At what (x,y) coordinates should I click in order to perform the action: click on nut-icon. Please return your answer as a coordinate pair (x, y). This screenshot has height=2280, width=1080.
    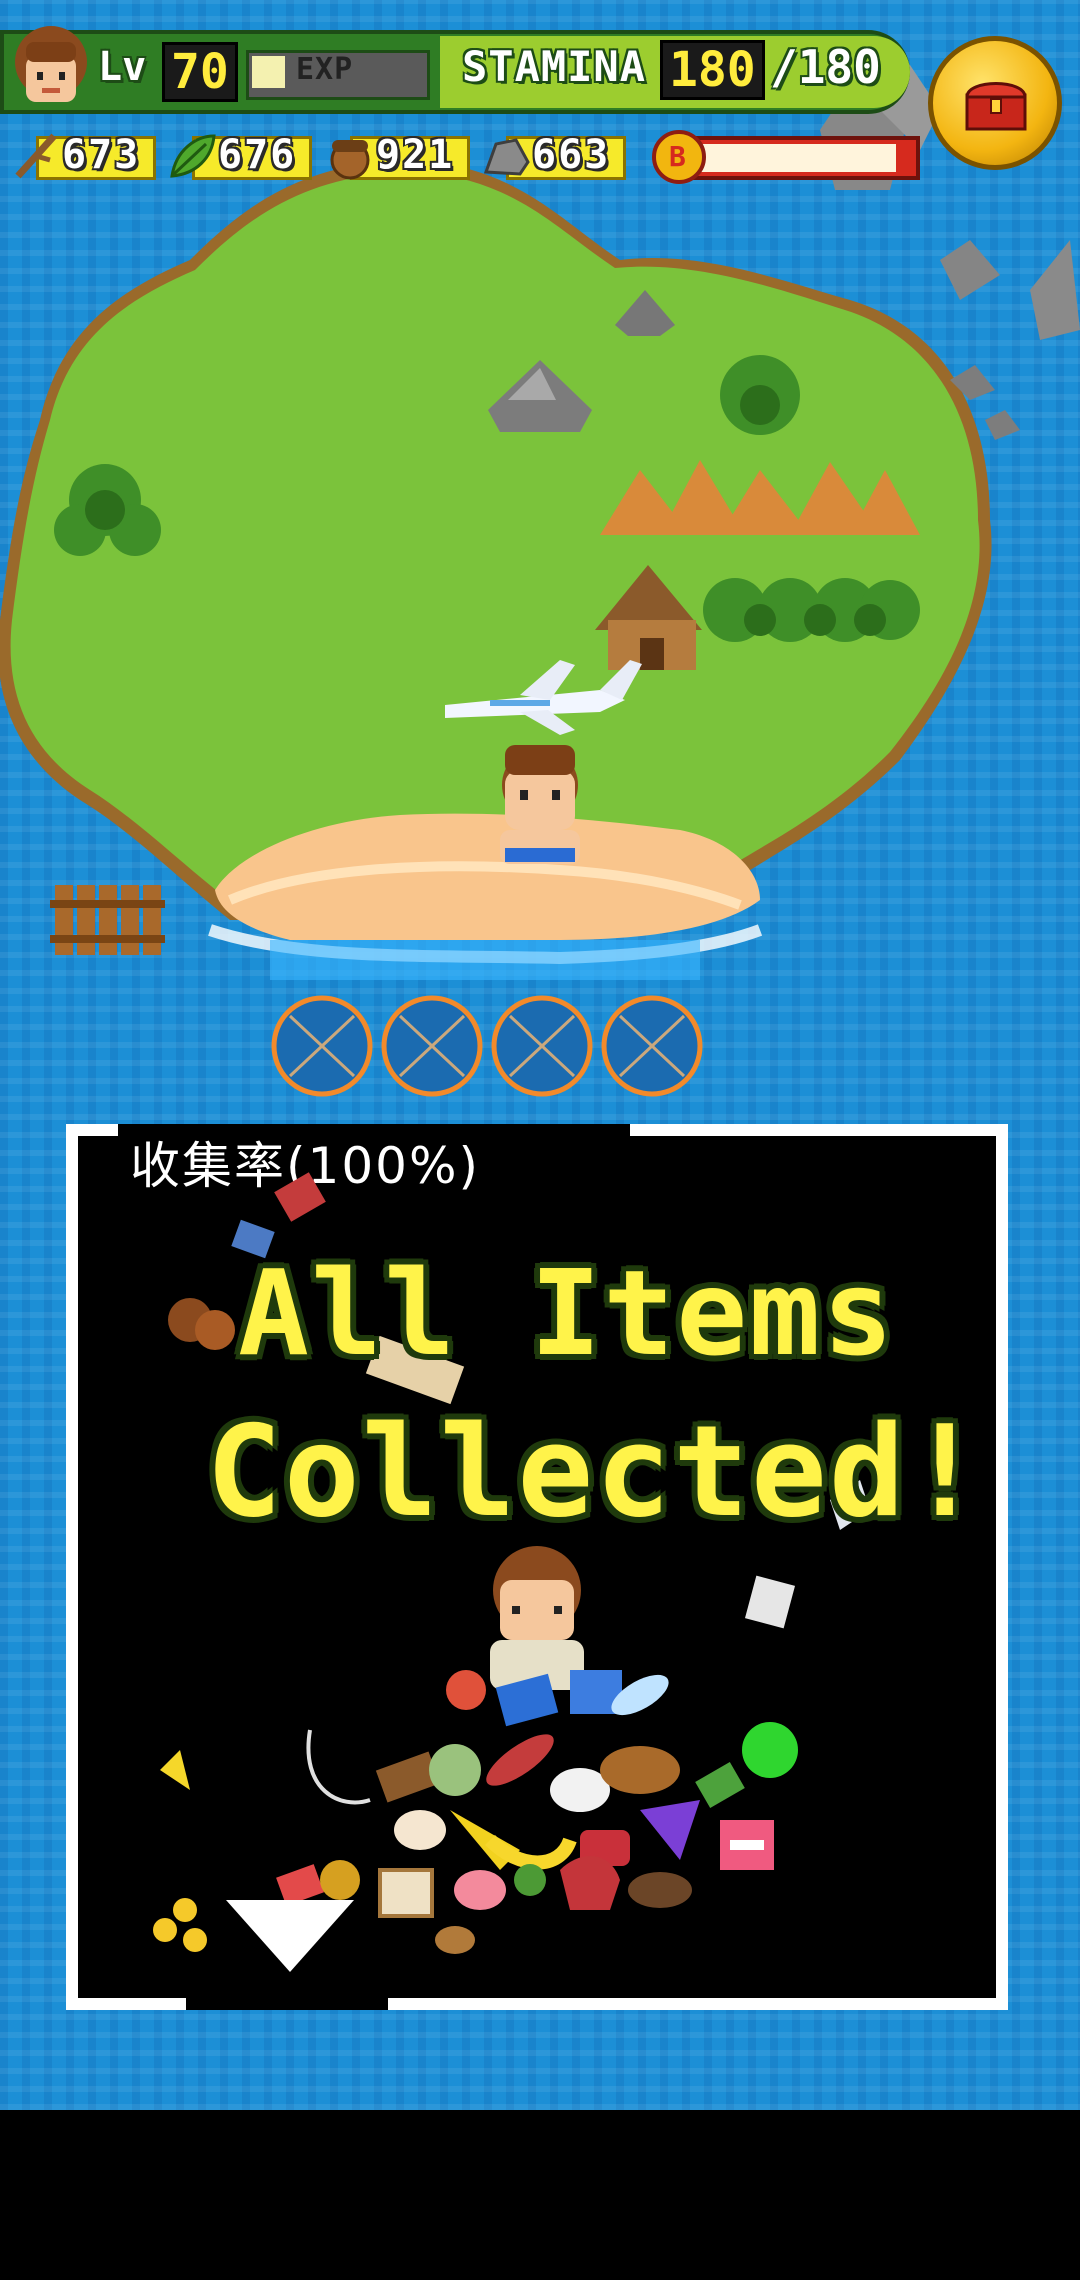
    Looking at the image, I should click on (350, 160).